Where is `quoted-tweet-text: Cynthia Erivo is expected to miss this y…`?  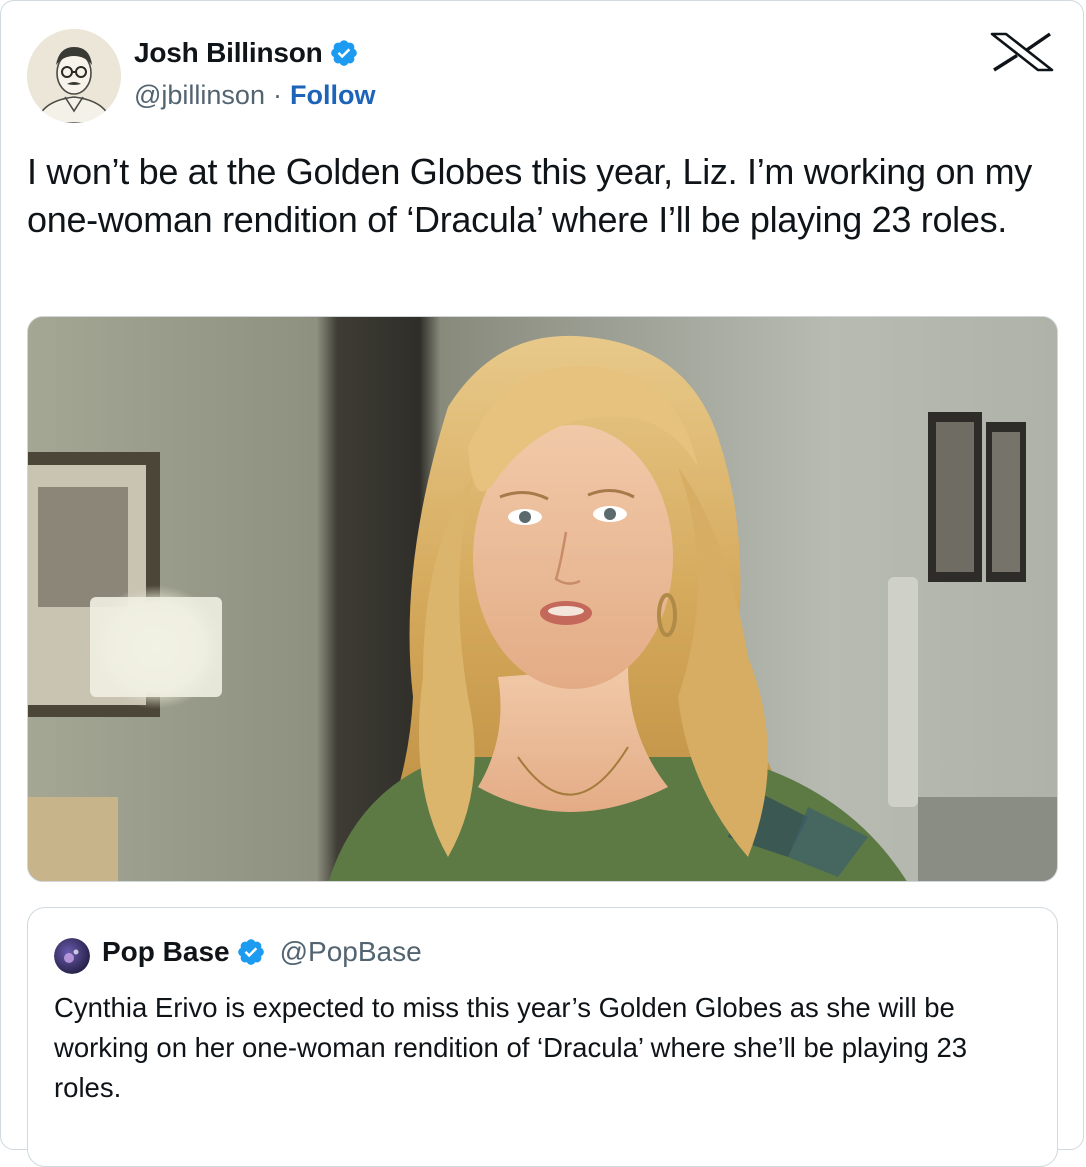
quoted-tweet-text: Cynthia Erivo is expected to miss this y… is located at coordinates (511, 1047).